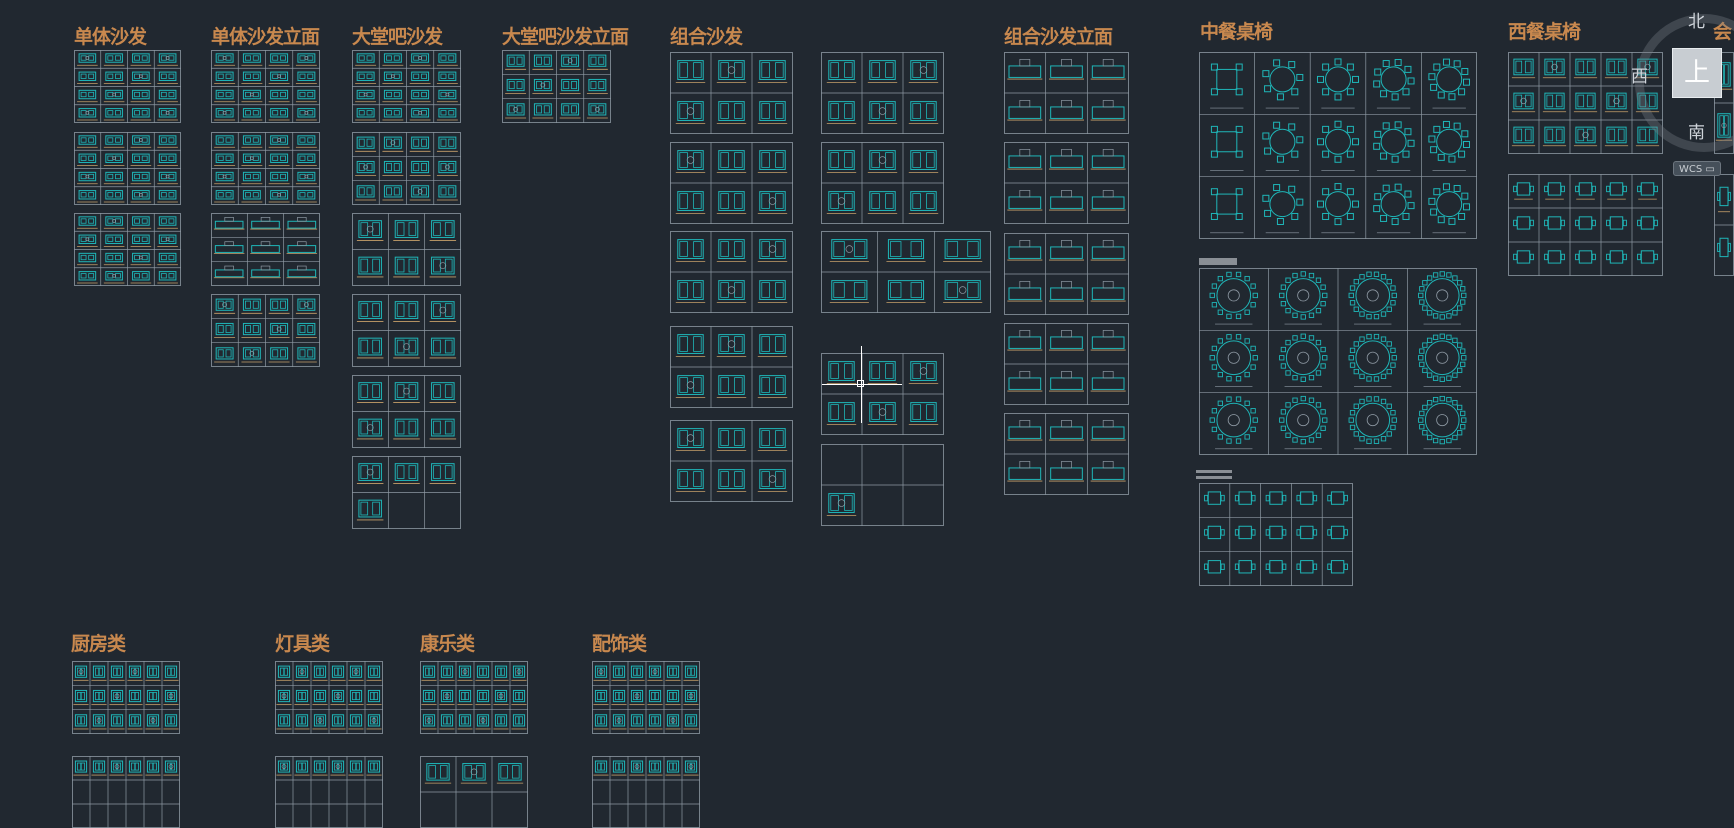 The height and width of the screenshot is (828, 1734). What do you see at coordinates (1639, 74) in the screenshot?
I see `compass-west-label: 西` at bounding box center [1639, 74].